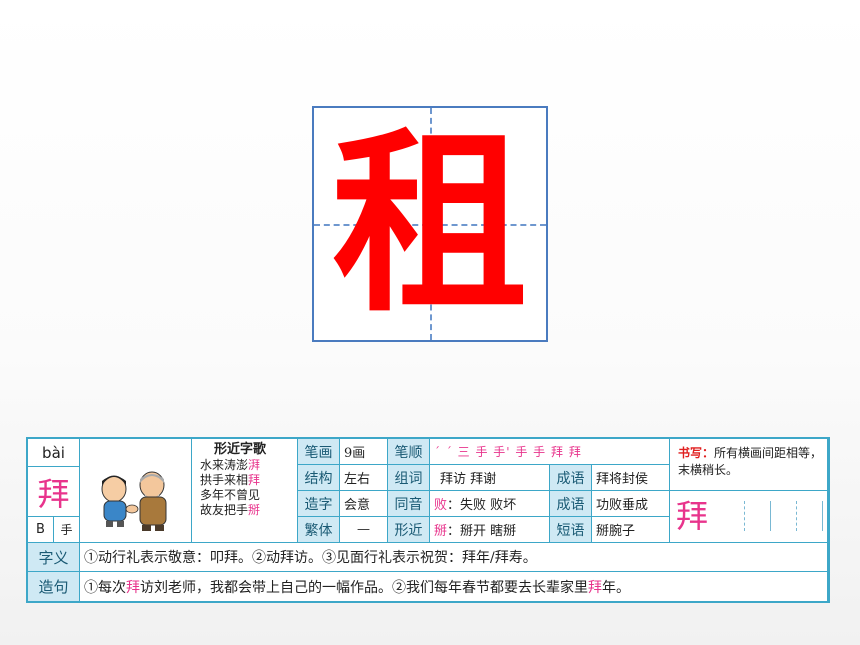  I want to click on label-traditional: 繁体, so click(319, 530).